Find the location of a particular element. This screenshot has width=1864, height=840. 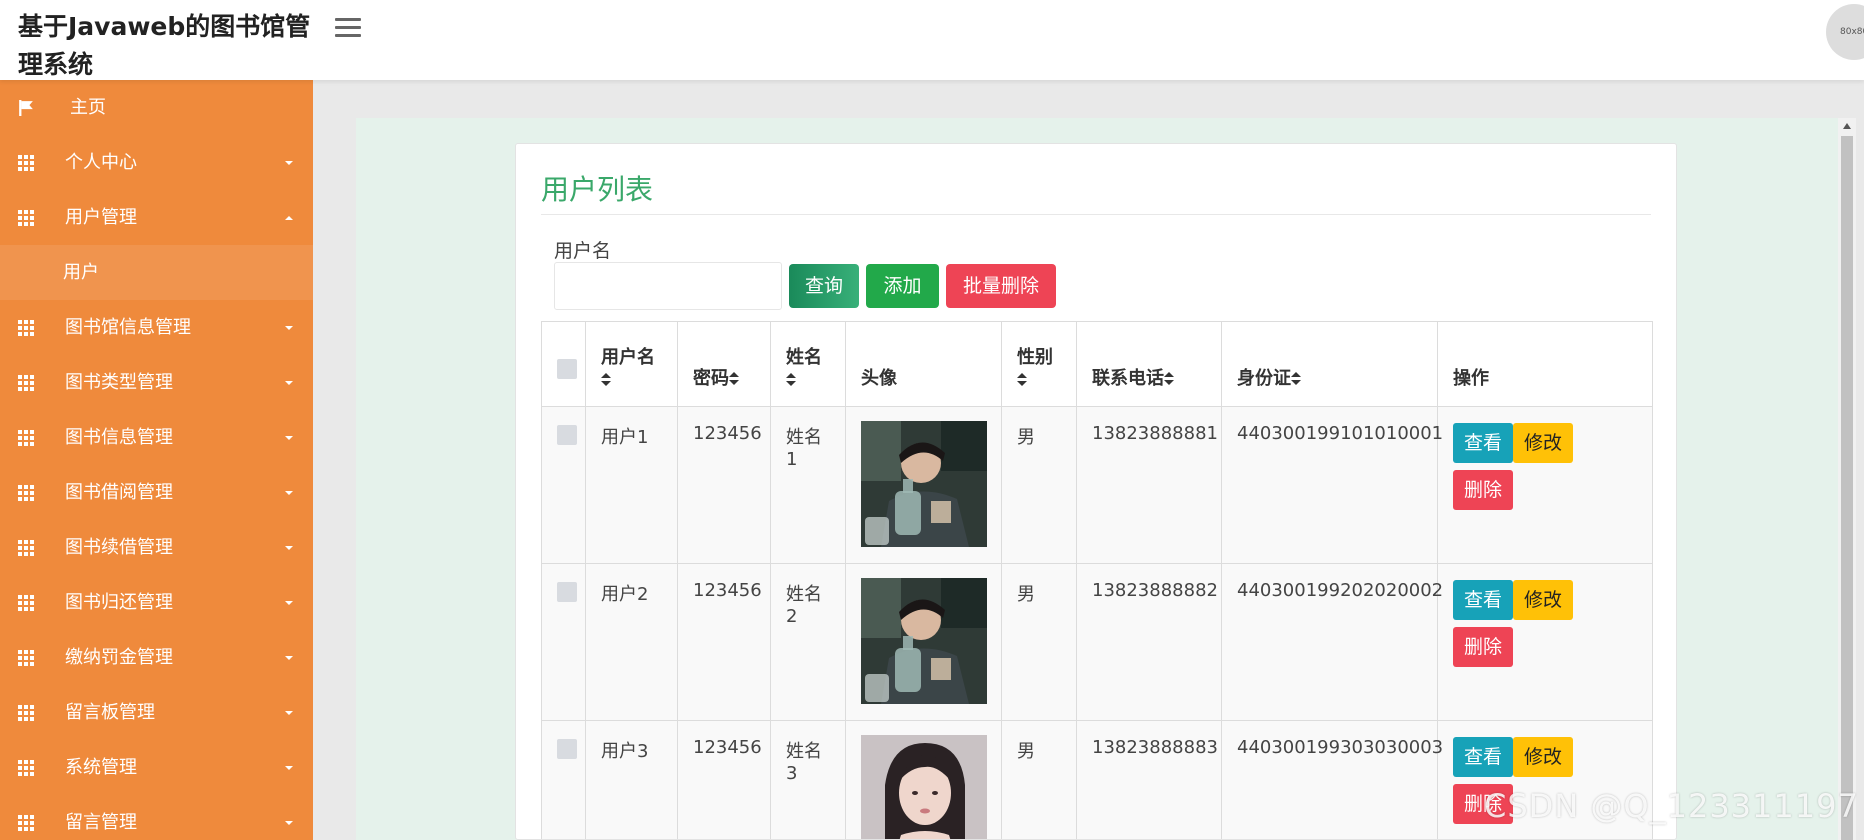

cell-name: 姓名3 is located at coordinates (808, 779).